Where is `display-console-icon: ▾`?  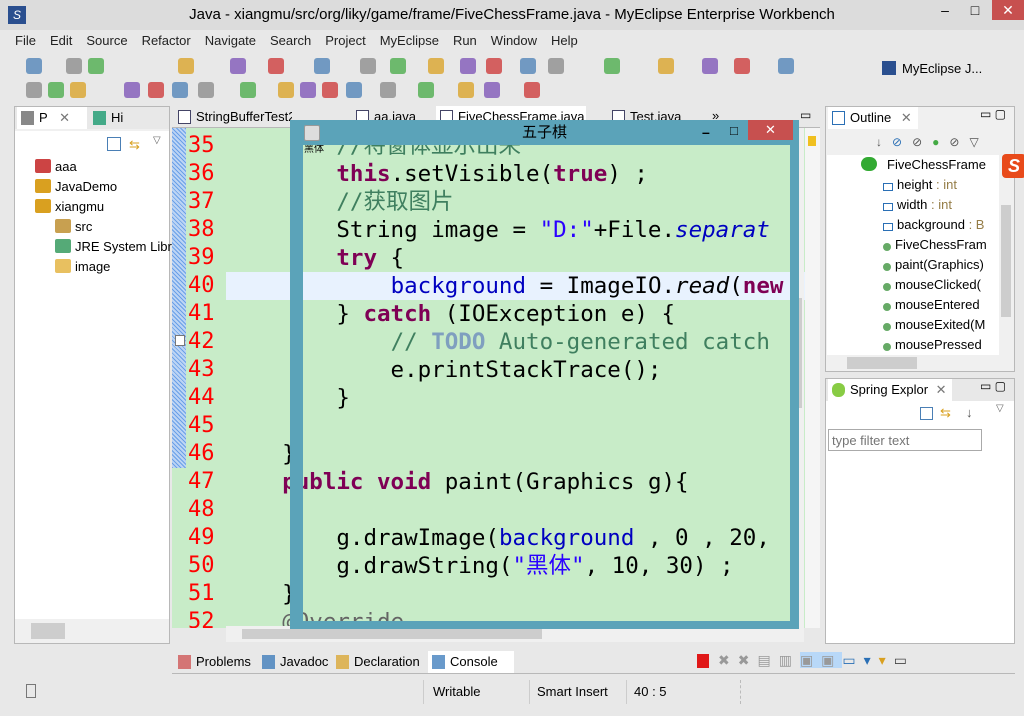
display-console-icon: ▾ is located at coordinates (871, 660).